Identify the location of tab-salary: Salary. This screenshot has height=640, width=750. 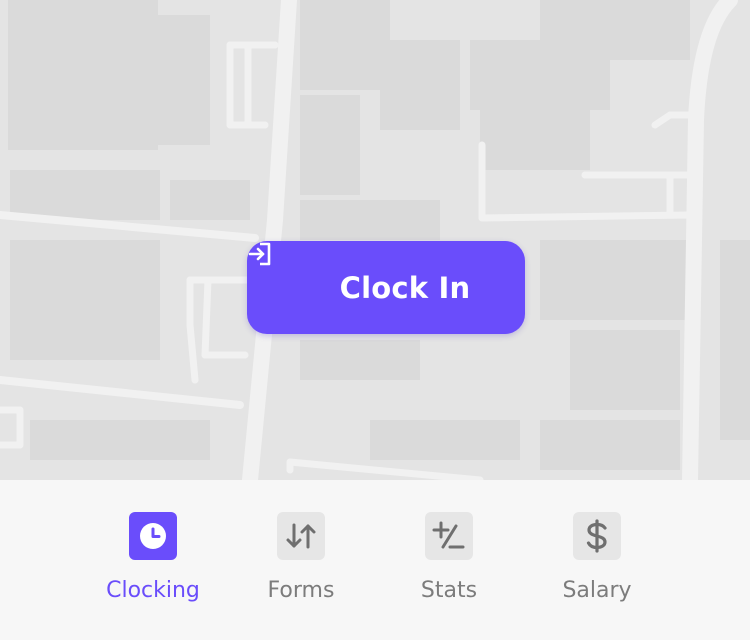
(597, 560).